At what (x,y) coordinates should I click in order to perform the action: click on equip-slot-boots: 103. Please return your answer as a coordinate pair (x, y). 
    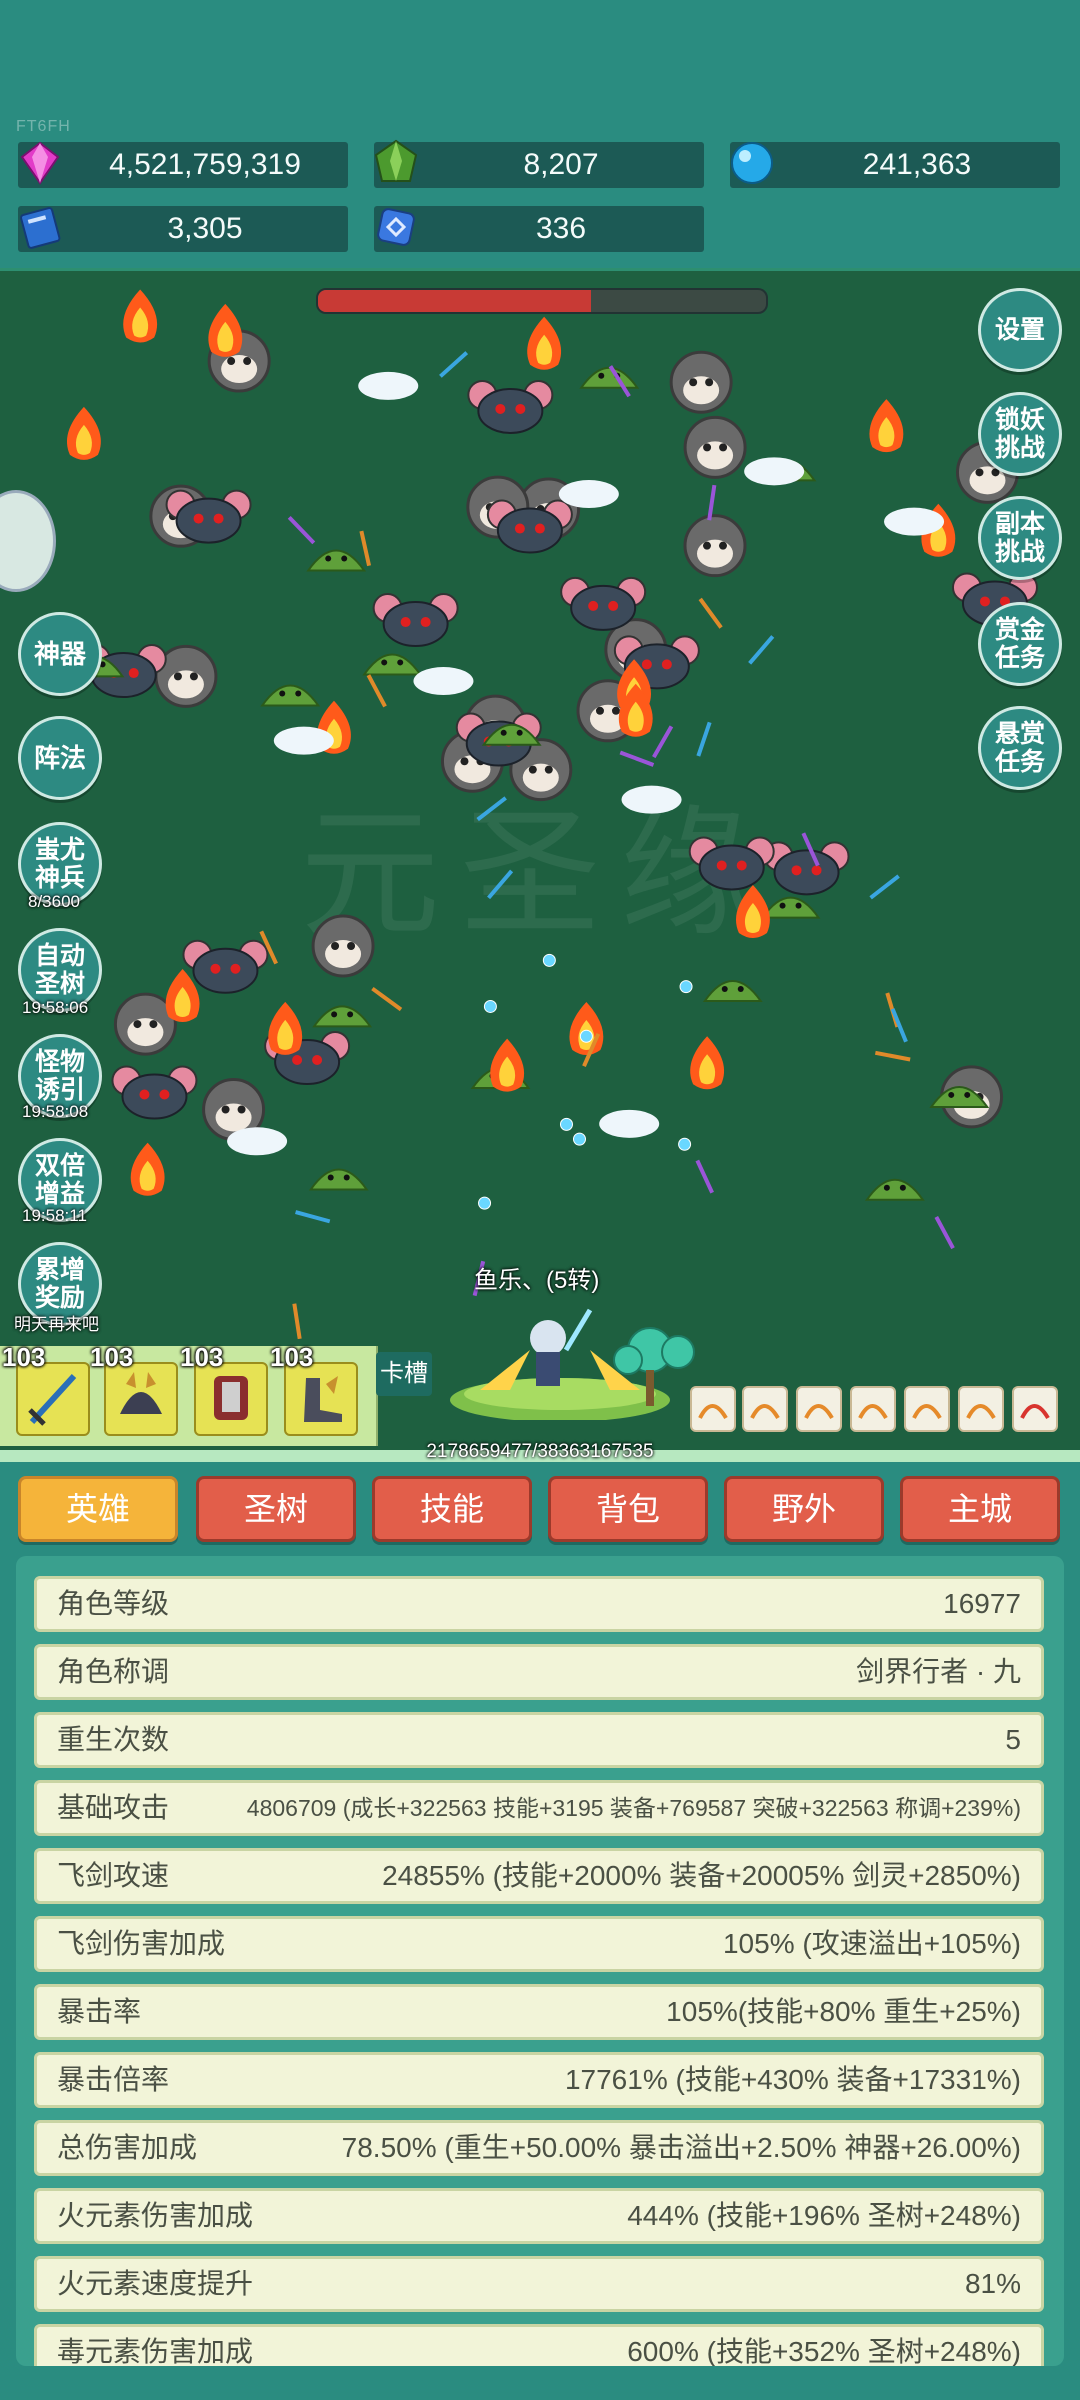
    Looking at the image, I should click on (314, 1389).